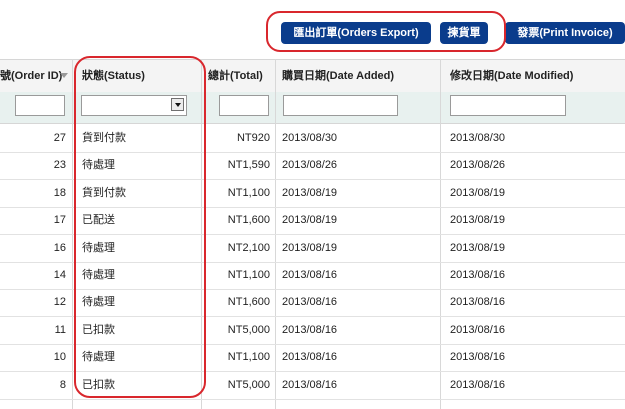  What do you see at coordinates (248, 165) in the screenshot?
I see `total-cell: NT1,590` at bounding box center [248, 165].